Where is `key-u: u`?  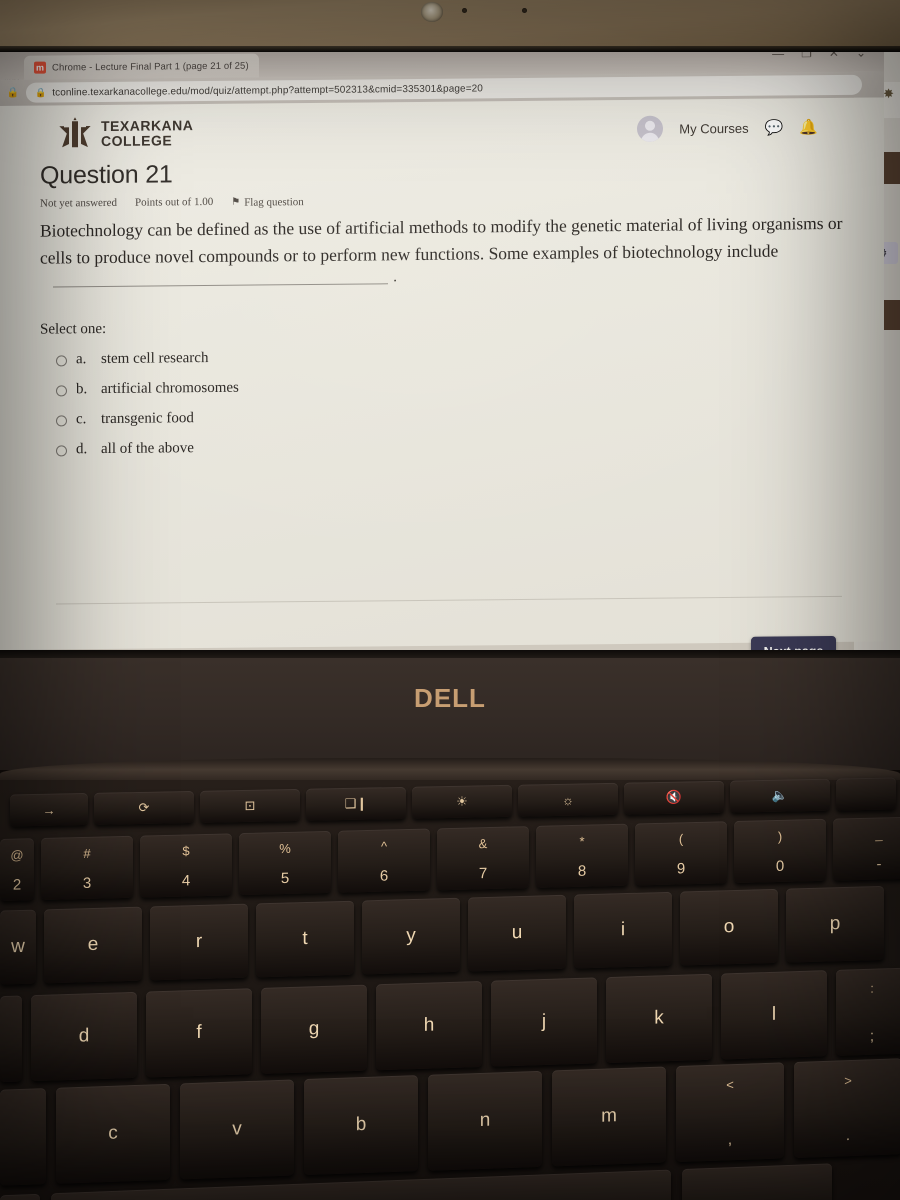 key-u: u is located at coordinates (517, 933).